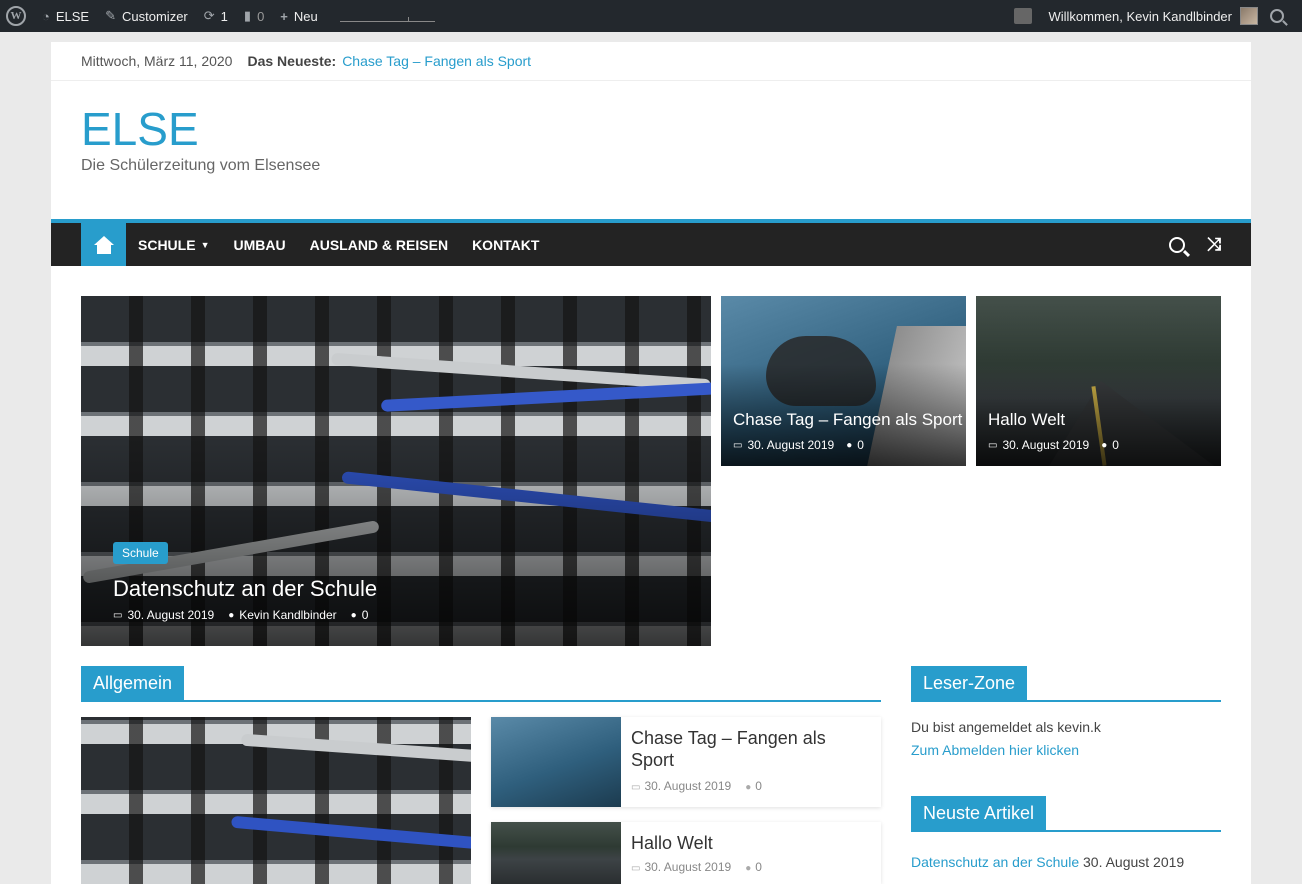  Describe the element at coordinates (261, 16) in the screenshot. I see `comments-count: 0` at that location.